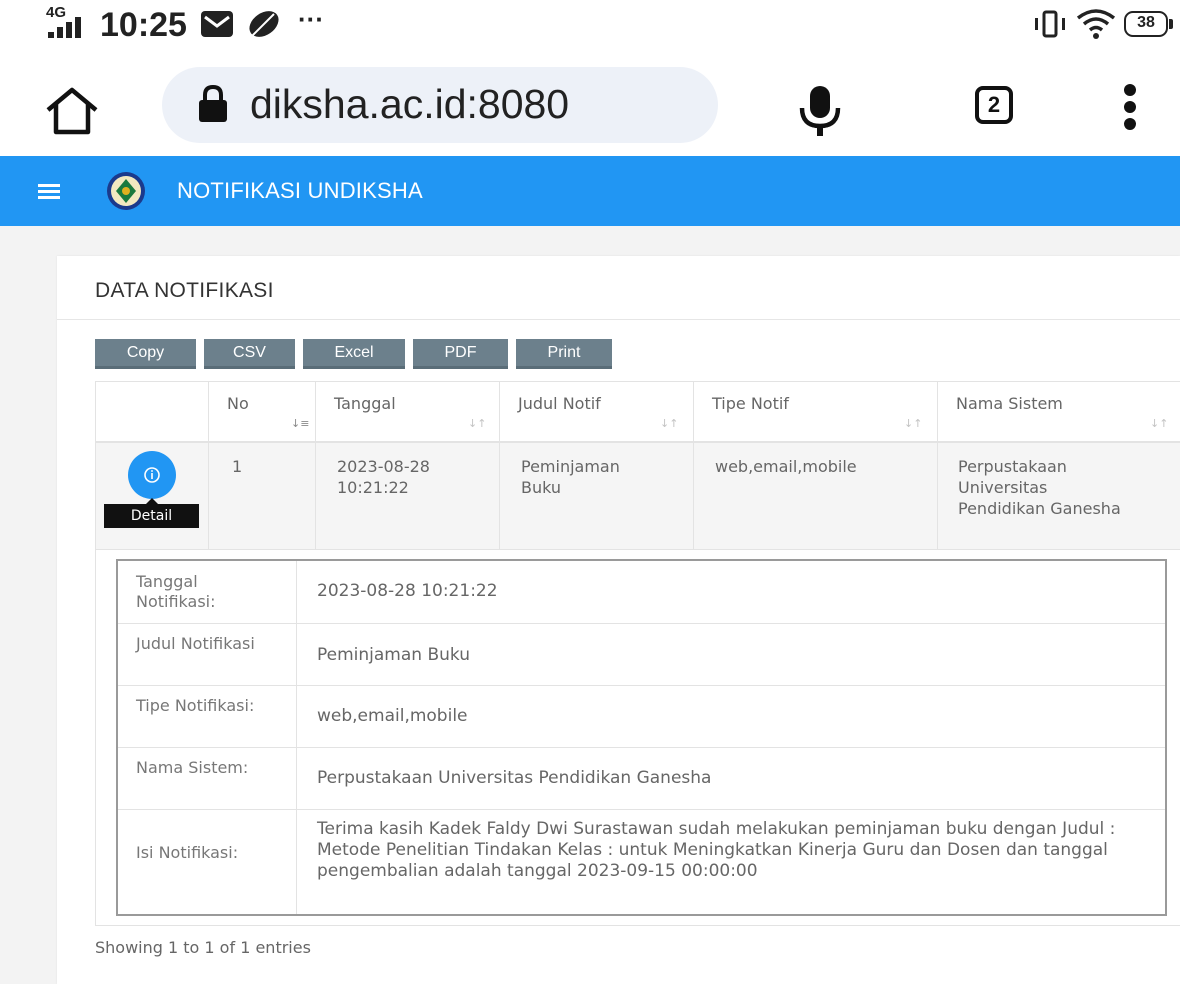 The image size is (1180, 984). I want to click on signal-icon: 4G, so click(69, 22).